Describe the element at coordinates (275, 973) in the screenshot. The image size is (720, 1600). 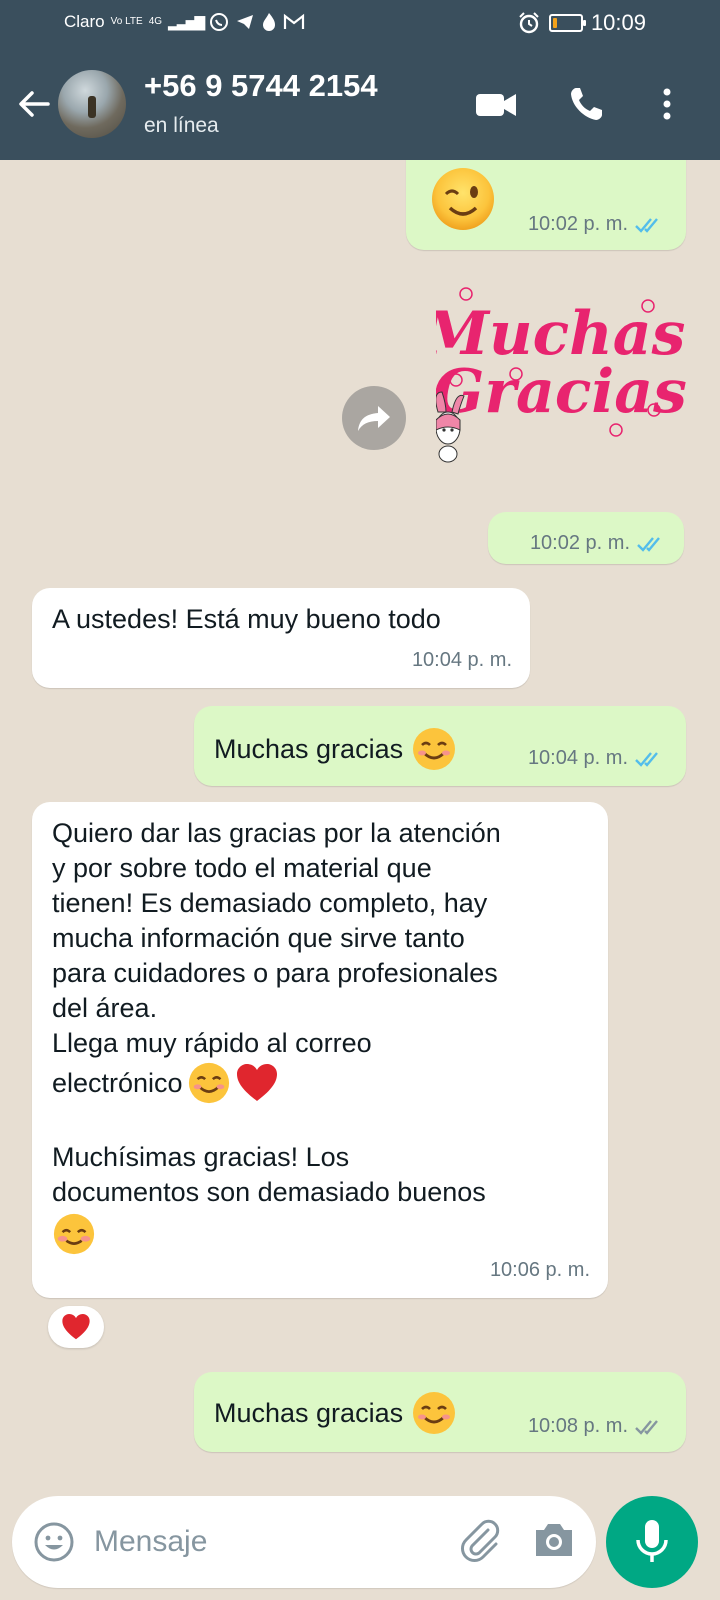
I see `message-line: para cuidadores o para profesionales` at that location.